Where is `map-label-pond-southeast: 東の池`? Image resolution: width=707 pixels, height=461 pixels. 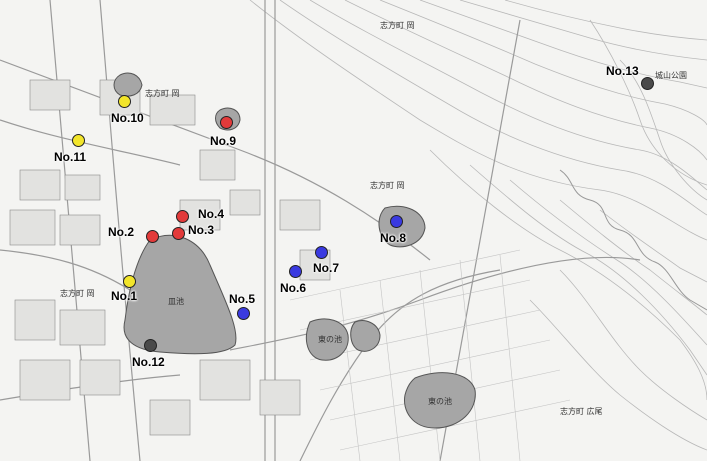 map-label-pond-southeast: 東の池 is located at coordinates (440, 401).